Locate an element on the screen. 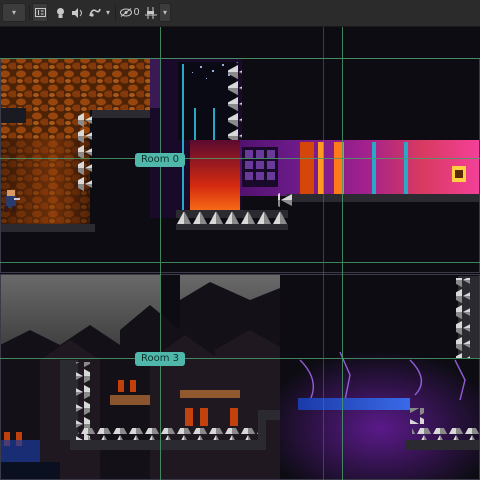 This screenshot has width=480, height=480. audio-toggle-button is located at coordinates (78, 12).